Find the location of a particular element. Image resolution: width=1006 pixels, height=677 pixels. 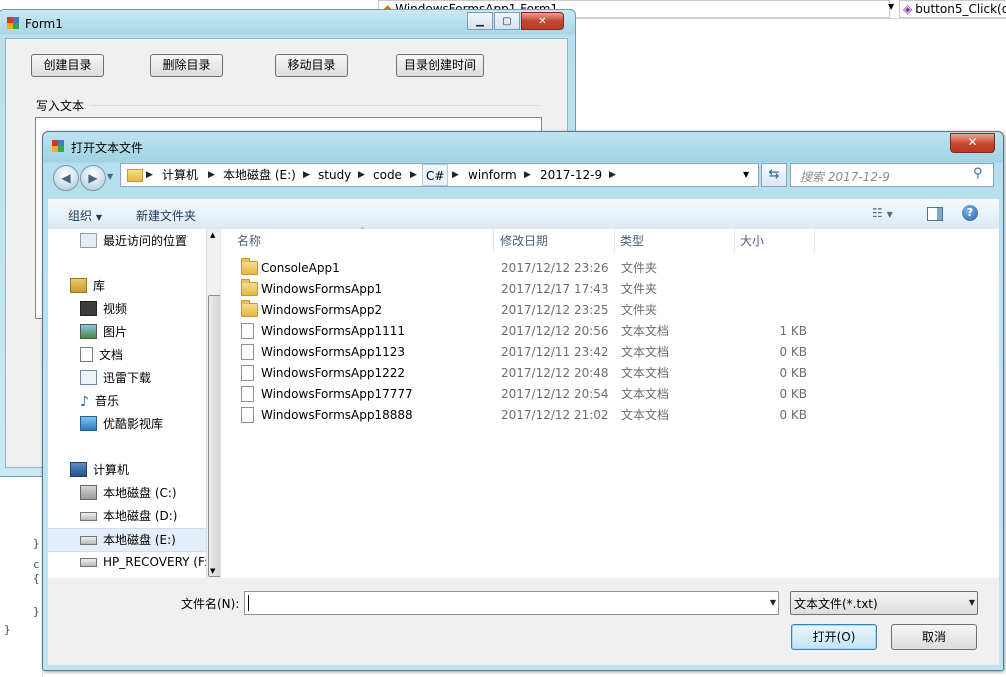

file-type-select: 文本文件(*.txt) ▼ is located at coordinates (884, 603).